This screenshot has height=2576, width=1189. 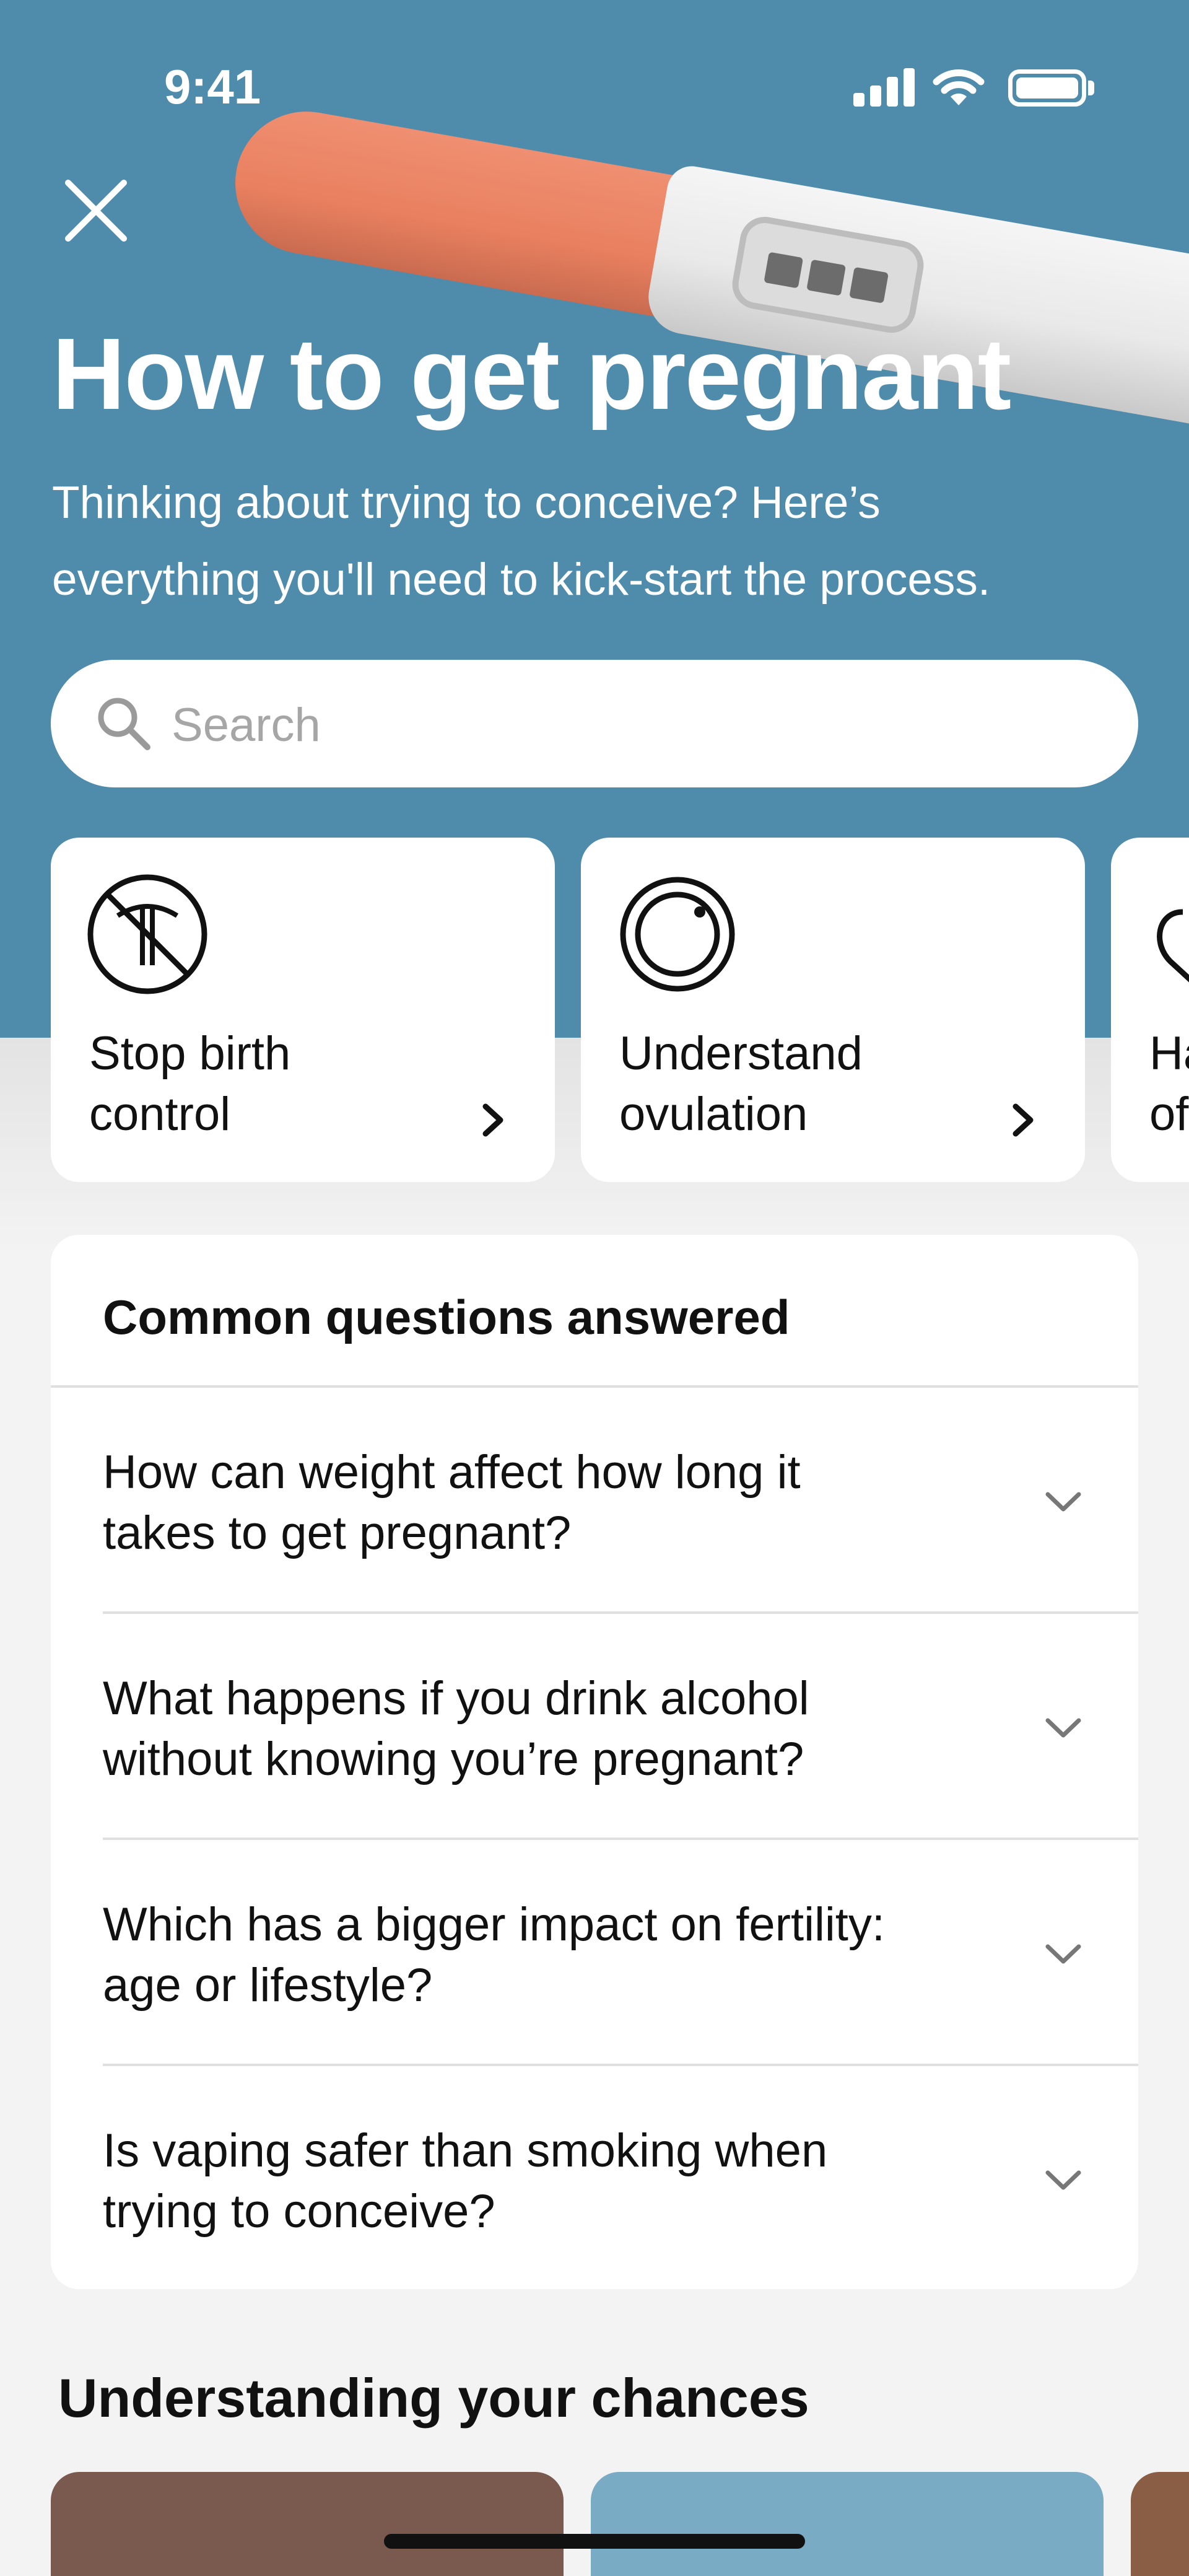 I want to click on page-title: How to get pregnant, so click(x=531, y=374).